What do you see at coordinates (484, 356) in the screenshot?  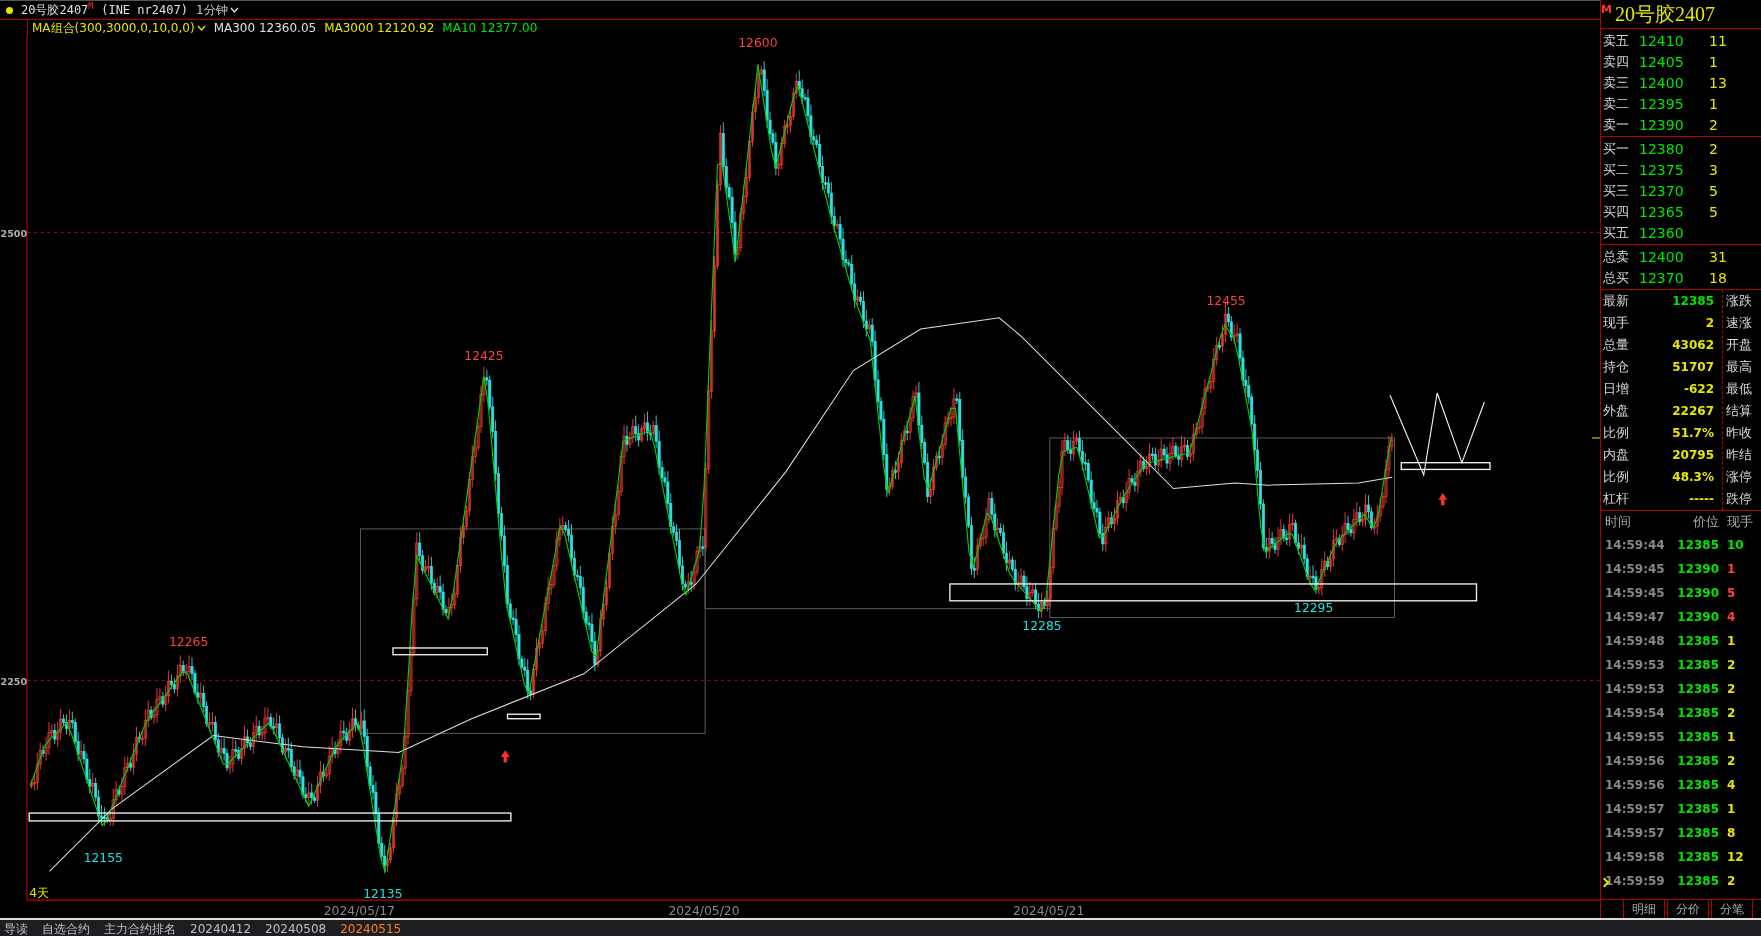 I see `price-label: 12425` at bounding box center [484, 356].